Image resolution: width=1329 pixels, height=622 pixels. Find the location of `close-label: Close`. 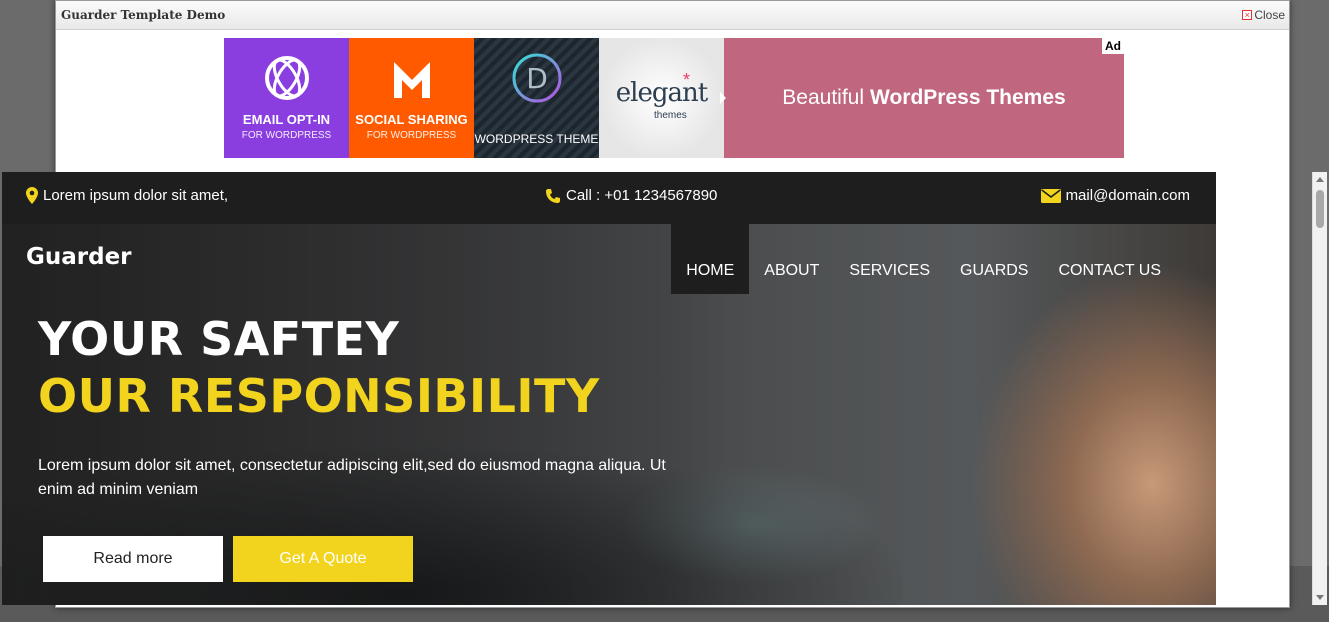

close-label: Close is located at coordinates (1269, 15).